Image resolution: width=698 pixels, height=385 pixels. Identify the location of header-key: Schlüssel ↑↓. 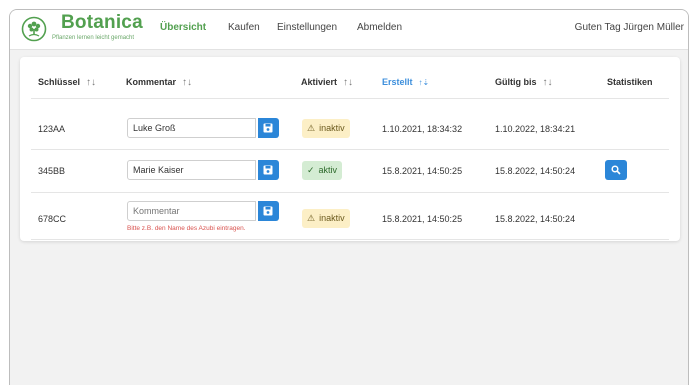
(67, 82).